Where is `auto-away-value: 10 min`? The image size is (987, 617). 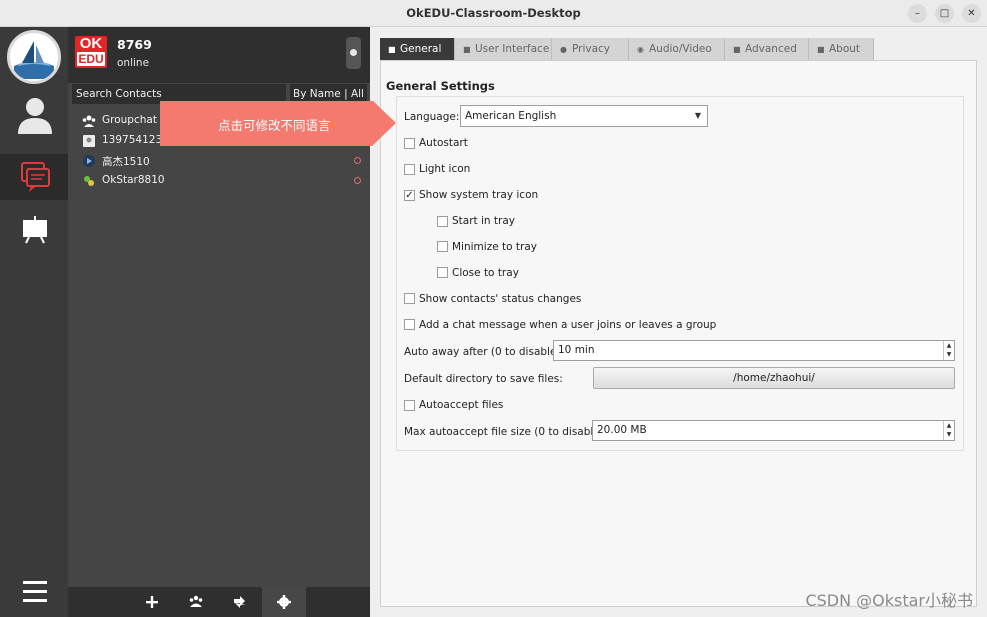
auto-away-value: 10 min is located at coordinates (576, 350).